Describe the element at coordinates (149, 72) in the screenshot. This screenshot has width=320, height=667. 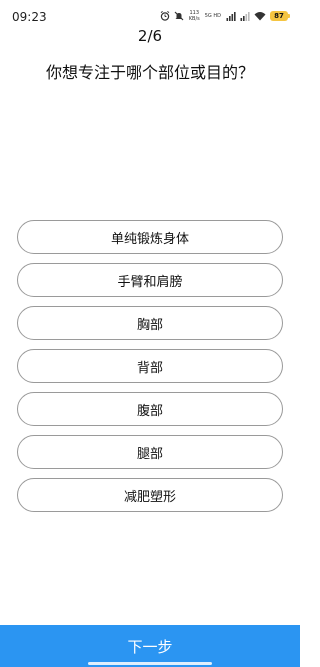
I see `question-title: 你想专注于哪个部位或目的？` at that location.